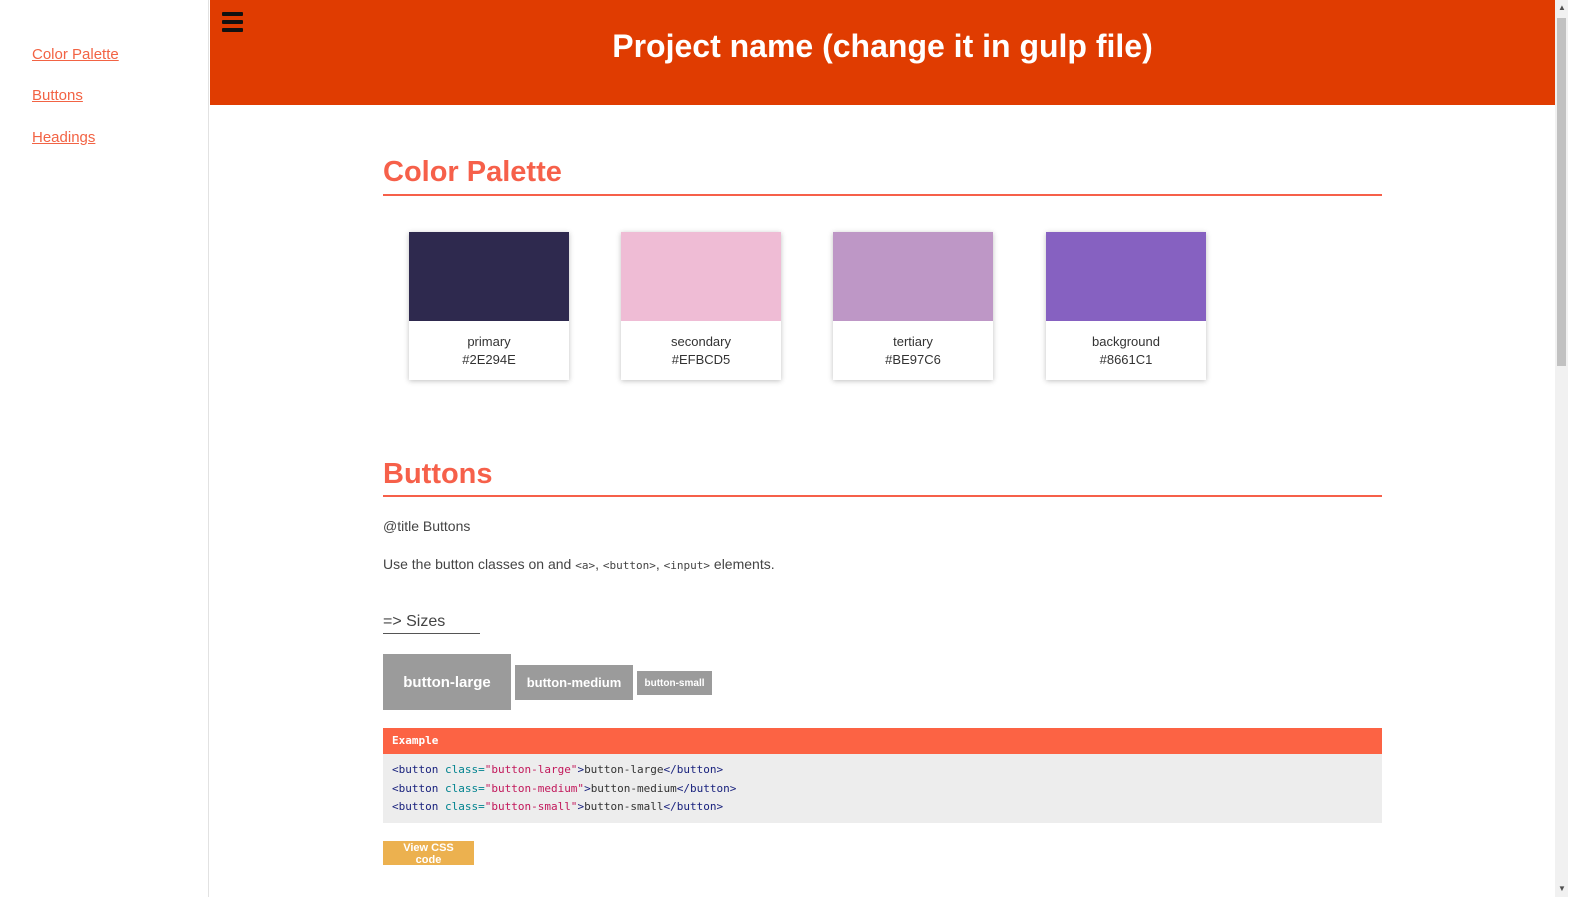  I want to click on sizes-subheading: => Sizes, so click(431, 623).